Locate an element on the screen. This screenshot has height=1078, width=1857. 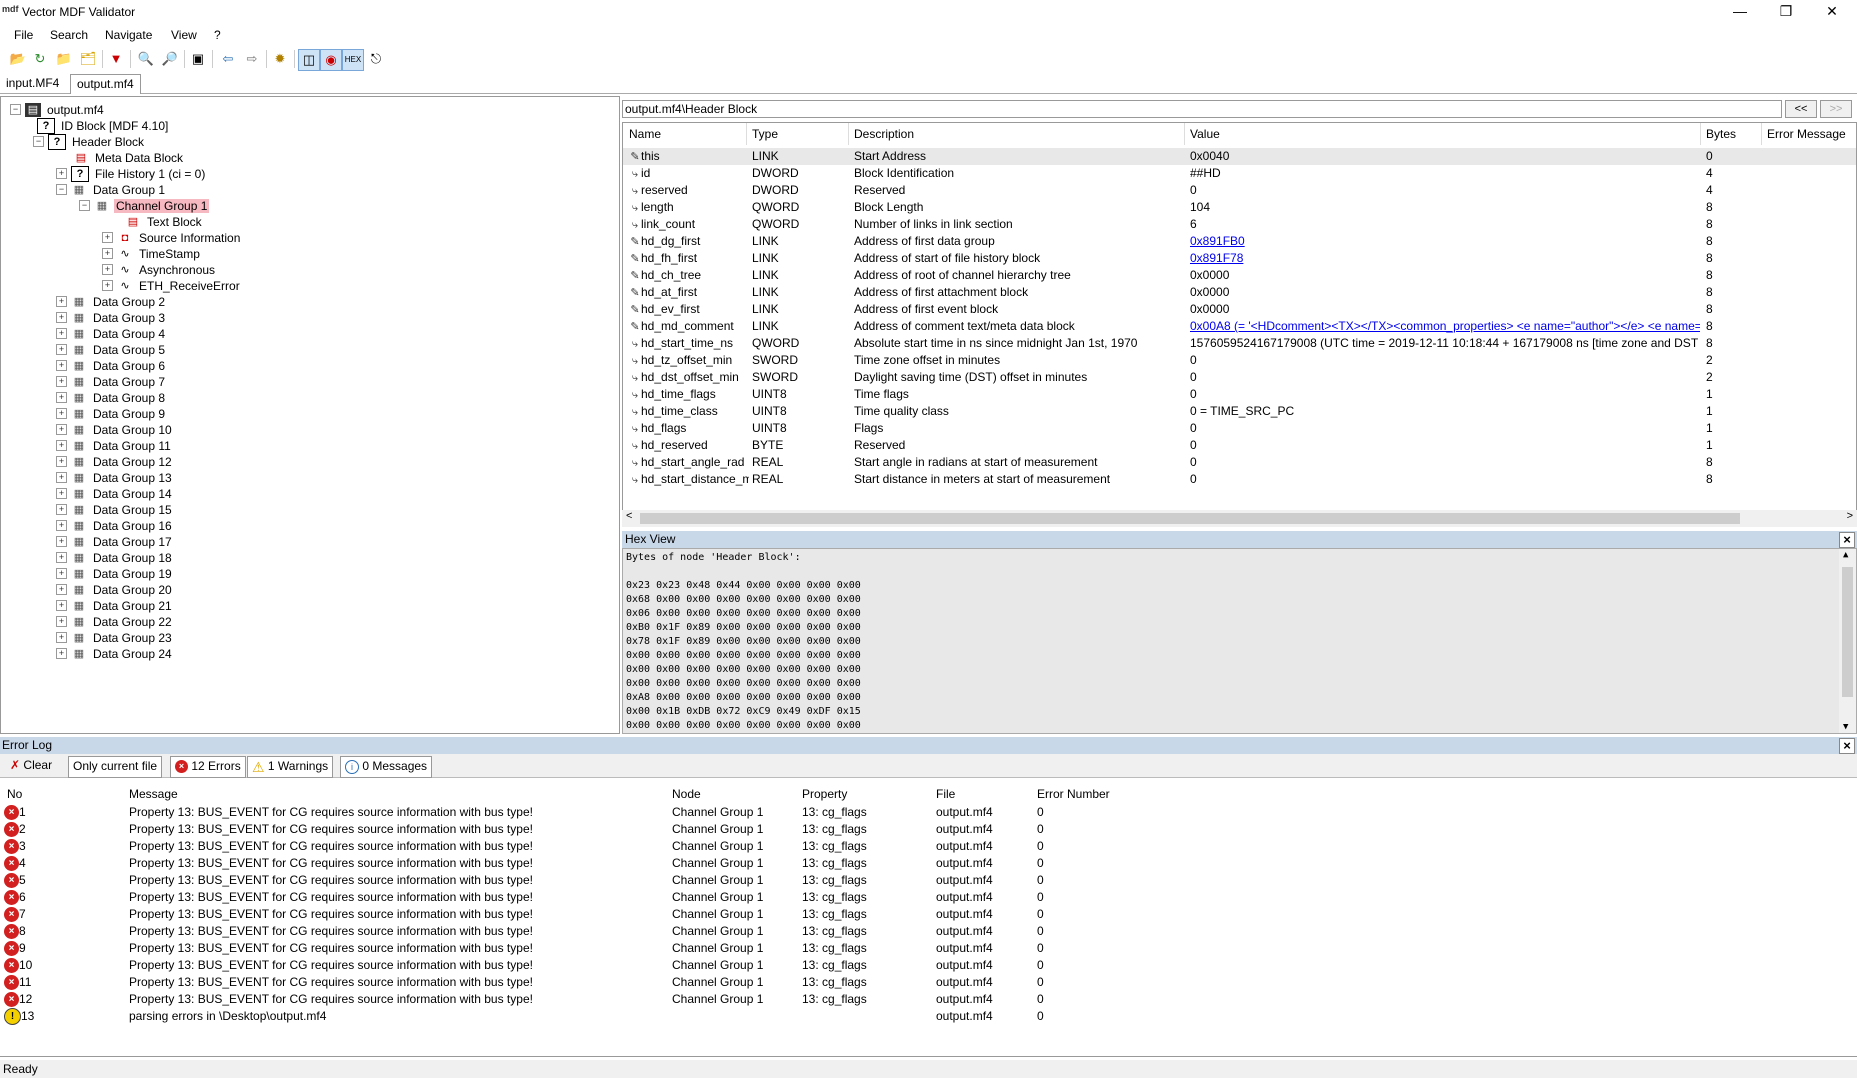
property-value: 0x891F78 is located at coordinates (1445, 258).